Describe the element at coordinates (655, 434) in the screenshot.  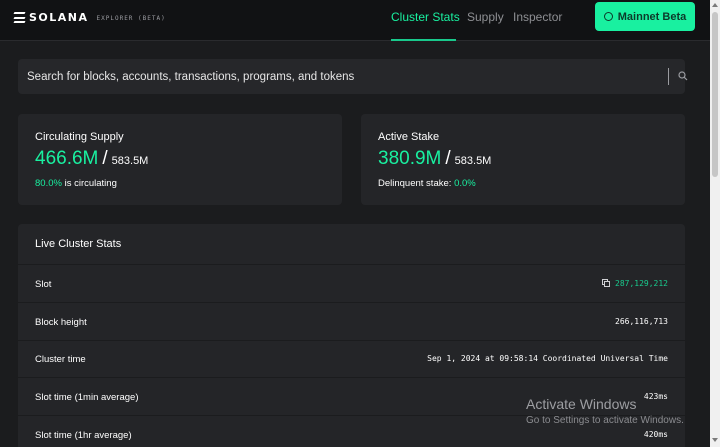
I see `row-value: 420ms` at that location.